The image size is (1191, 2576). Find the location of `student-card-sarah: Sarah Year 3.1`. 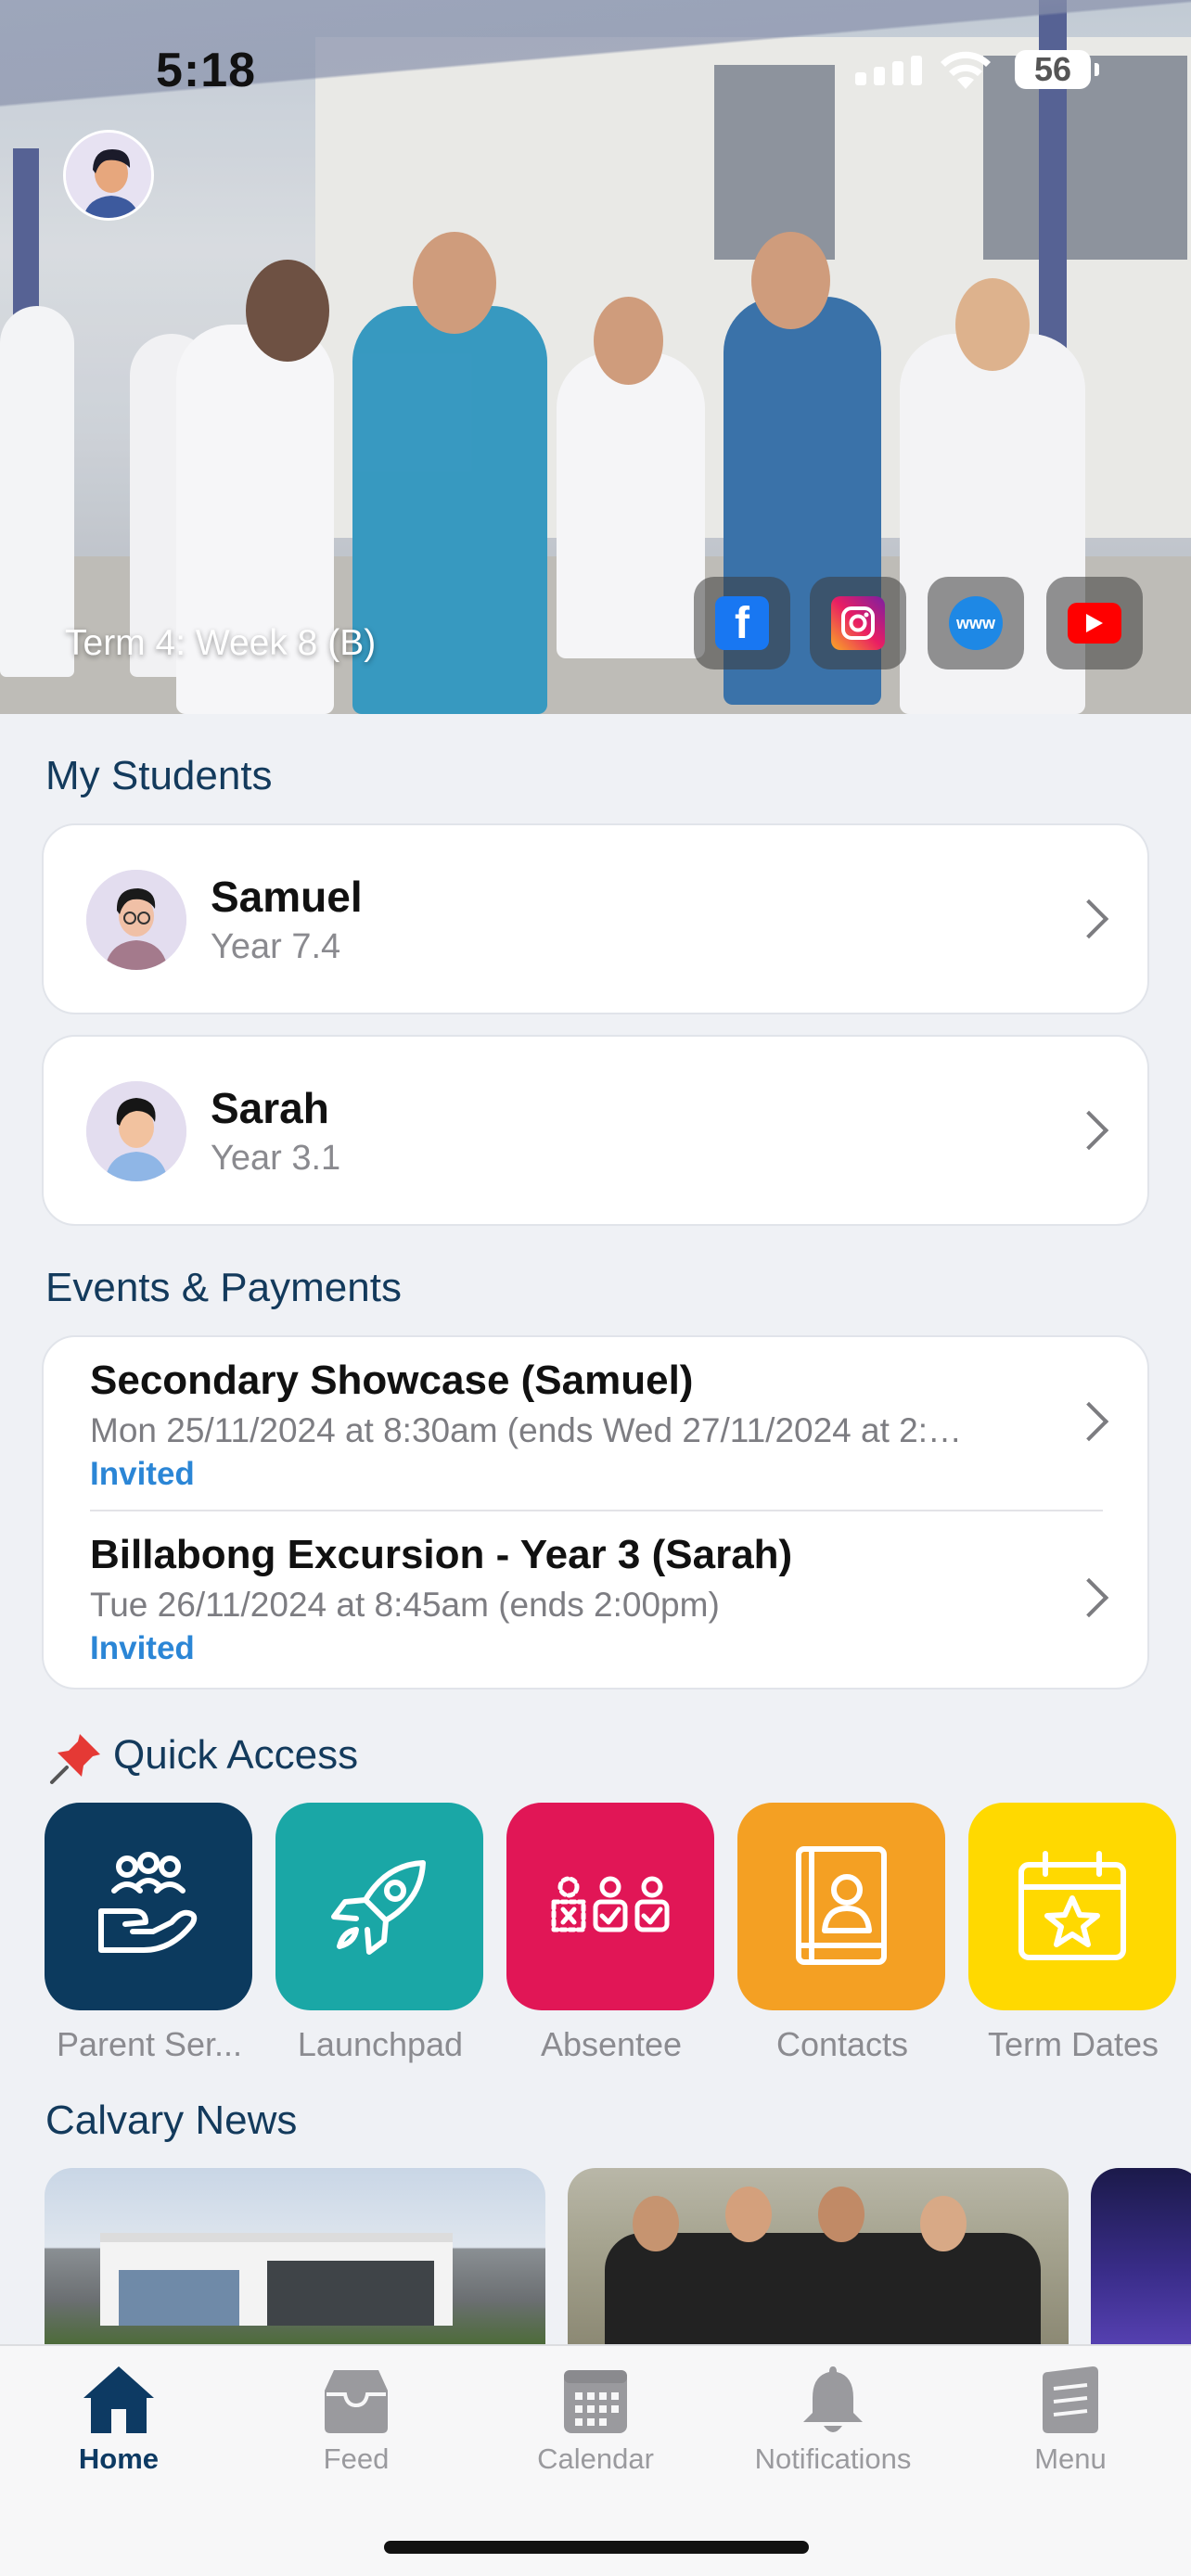

student-card-sarah: Sarah Year 3.1 is located at coordinates (595, 1130).